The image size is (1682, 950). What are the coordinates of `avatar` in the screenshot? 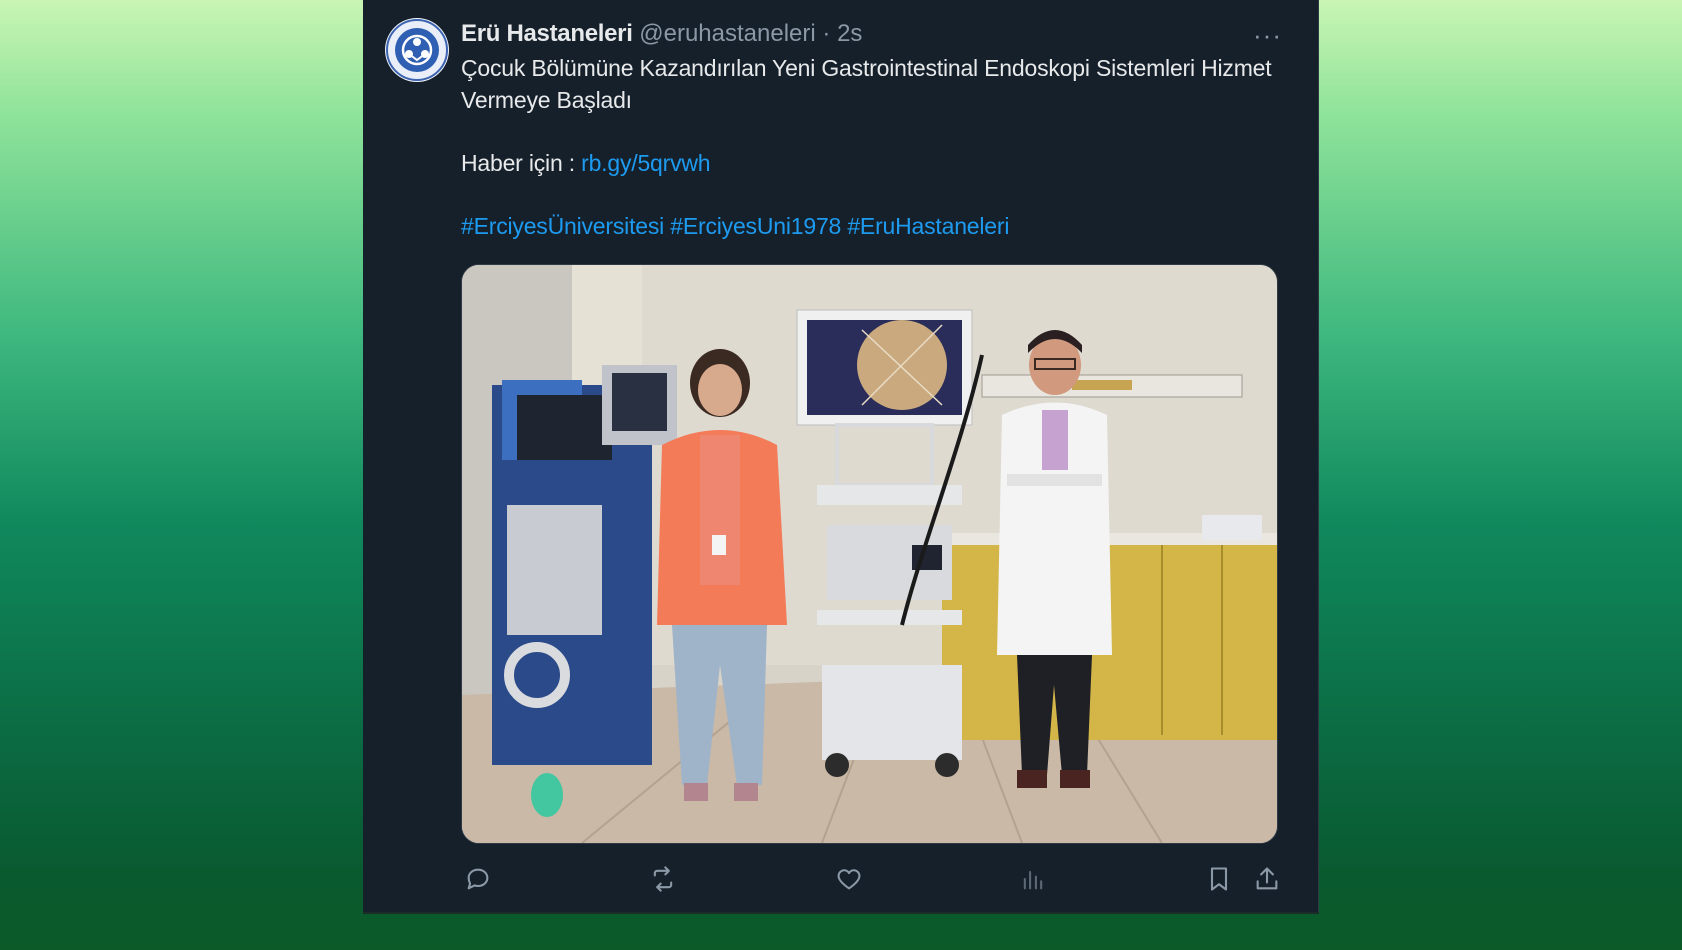 It's located at (417, 50).